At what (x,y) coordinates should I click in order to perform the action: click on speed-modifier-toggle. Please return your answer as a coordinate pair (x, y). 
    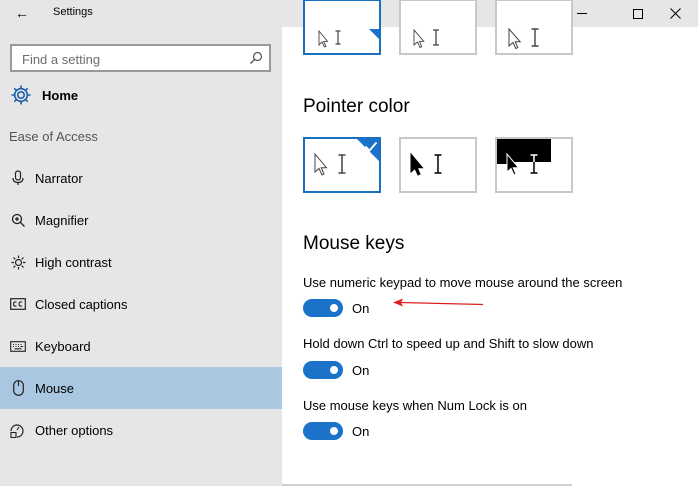
    Looking at the image, I should click on (323, 370).